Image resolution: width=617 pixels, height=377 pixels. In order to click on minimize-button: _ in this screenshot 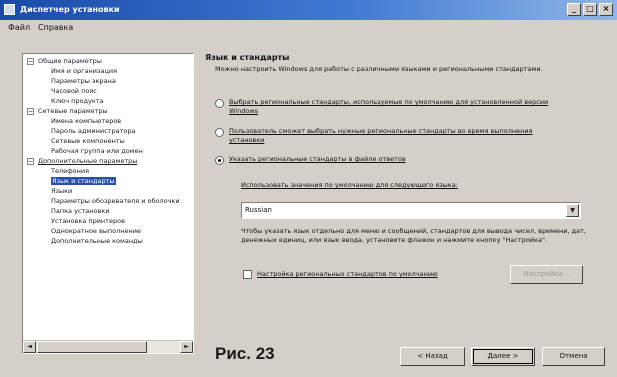, I will do `click(574, 9)`.